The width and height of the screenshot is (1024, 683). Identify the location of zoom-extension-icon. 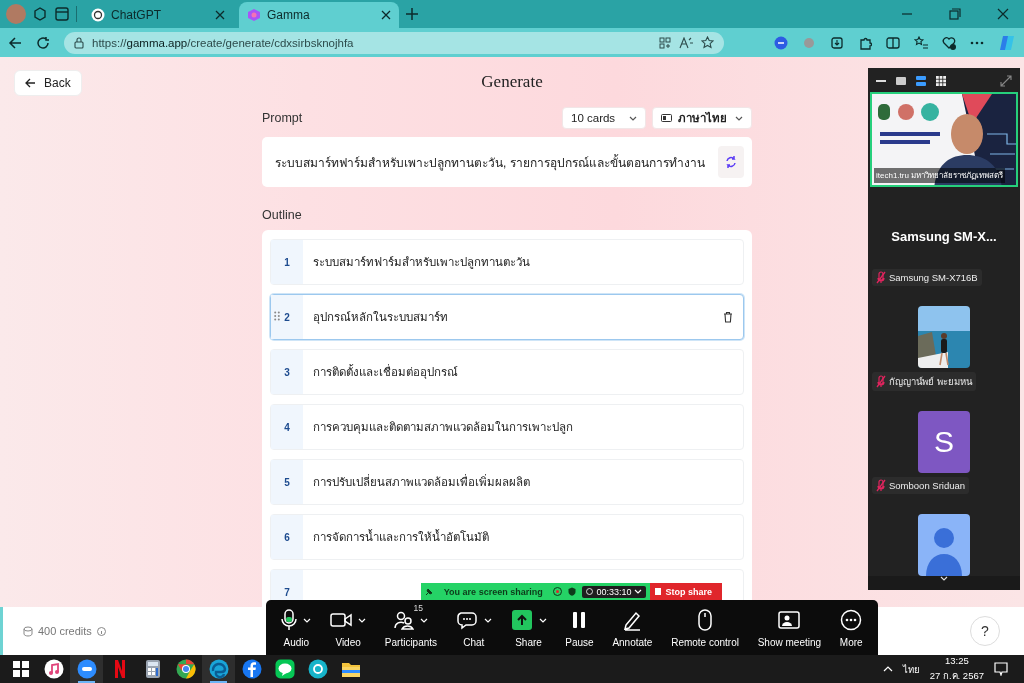
(781, 42).